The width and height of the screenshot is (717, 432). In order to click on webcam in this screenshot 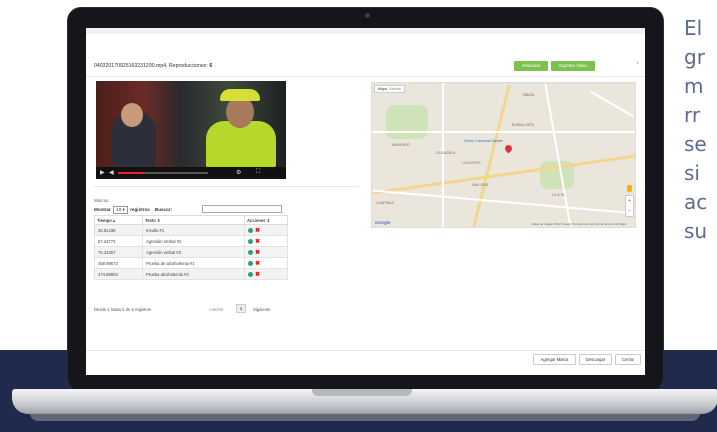, I will do `click(367, 15)`.